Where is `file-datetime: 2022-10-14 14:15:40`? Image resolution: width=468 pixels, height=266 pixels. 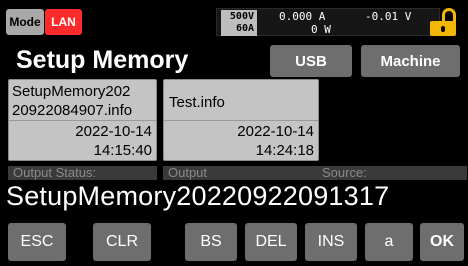 file-datetime: 2022-10-14 14:15:40 is located at coordinates (113, 141).